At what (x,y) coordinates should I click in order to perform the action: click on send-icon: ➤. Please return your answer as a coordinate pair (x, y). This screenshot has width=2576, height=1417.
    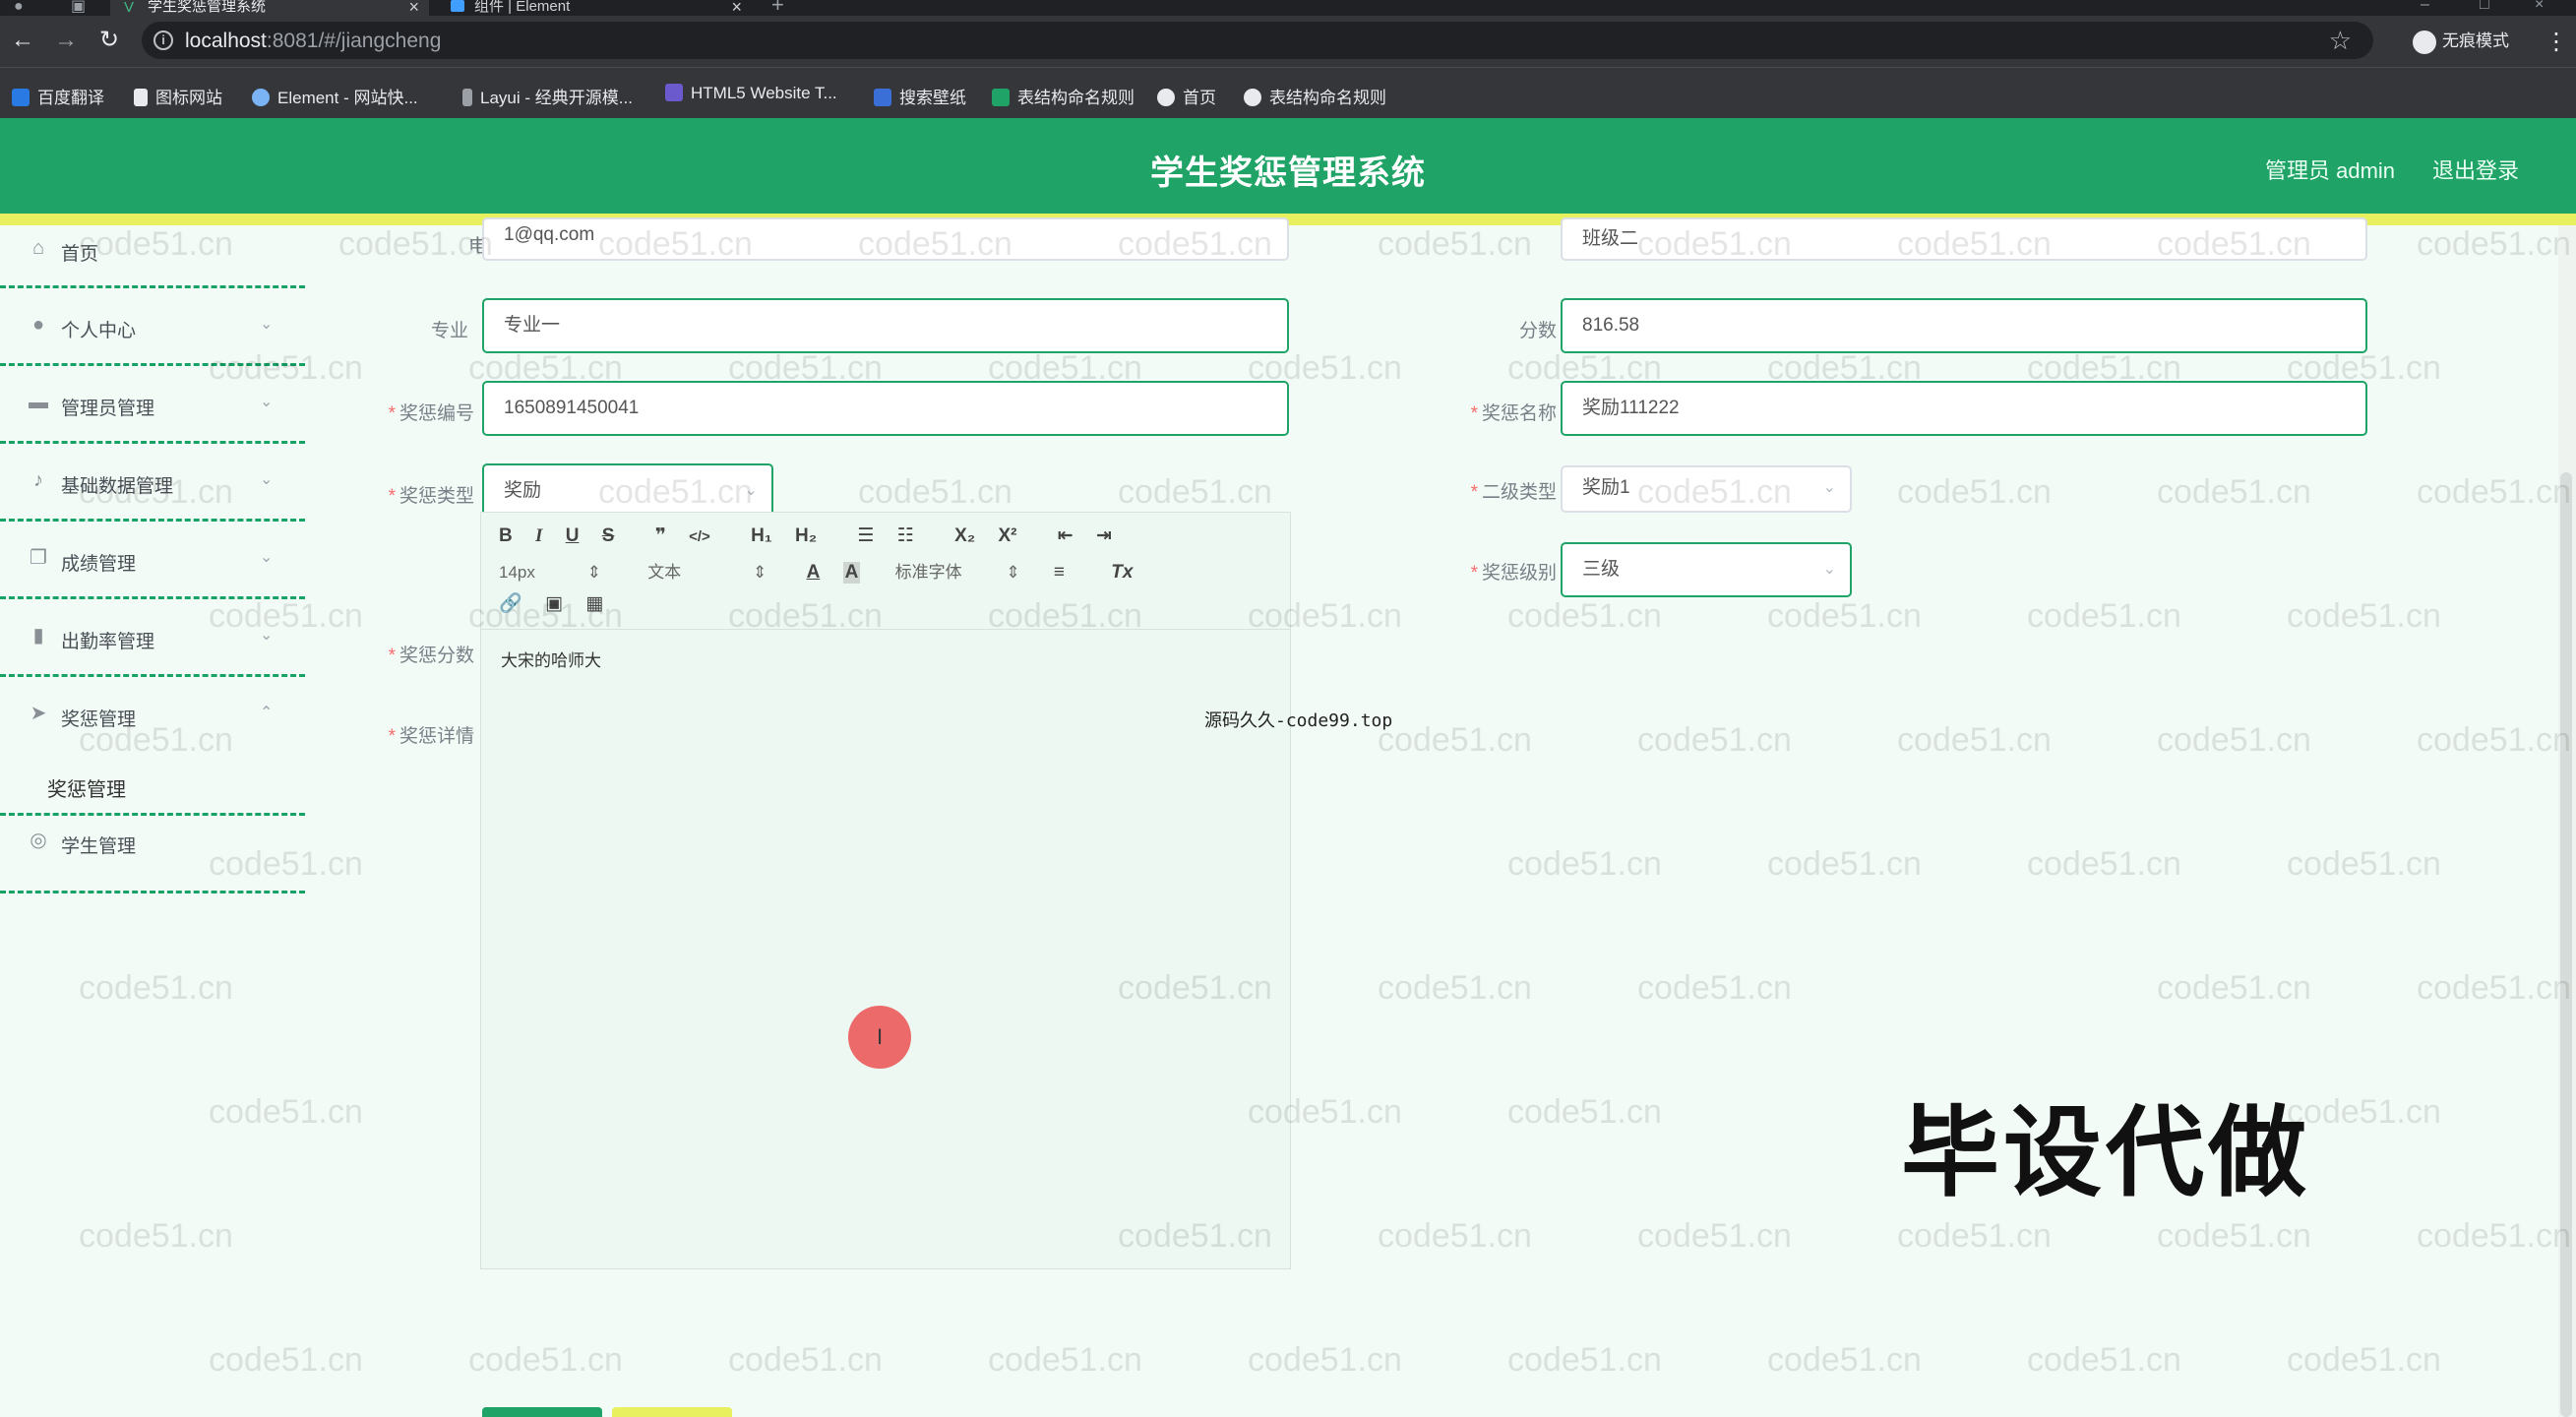
    Looking at the image, I should click on (38, 713).